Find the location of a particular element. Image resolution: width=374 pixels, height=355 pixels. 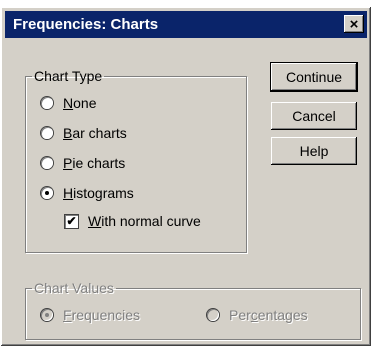

radio-none-label: None is located at coordinates (80, 103).